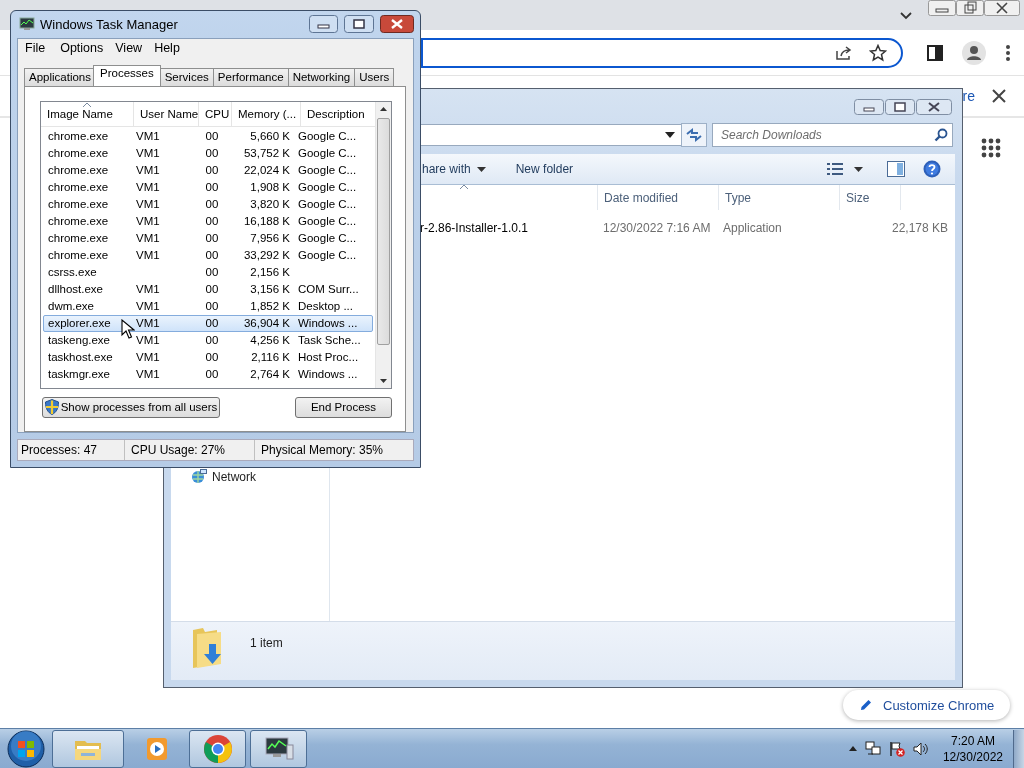 Image resolution: width=1024 pixels, height=768 pixels. Describe the element at coordinates (1008, 52) in the screenshot. I see `more-menu-icon` at that location.